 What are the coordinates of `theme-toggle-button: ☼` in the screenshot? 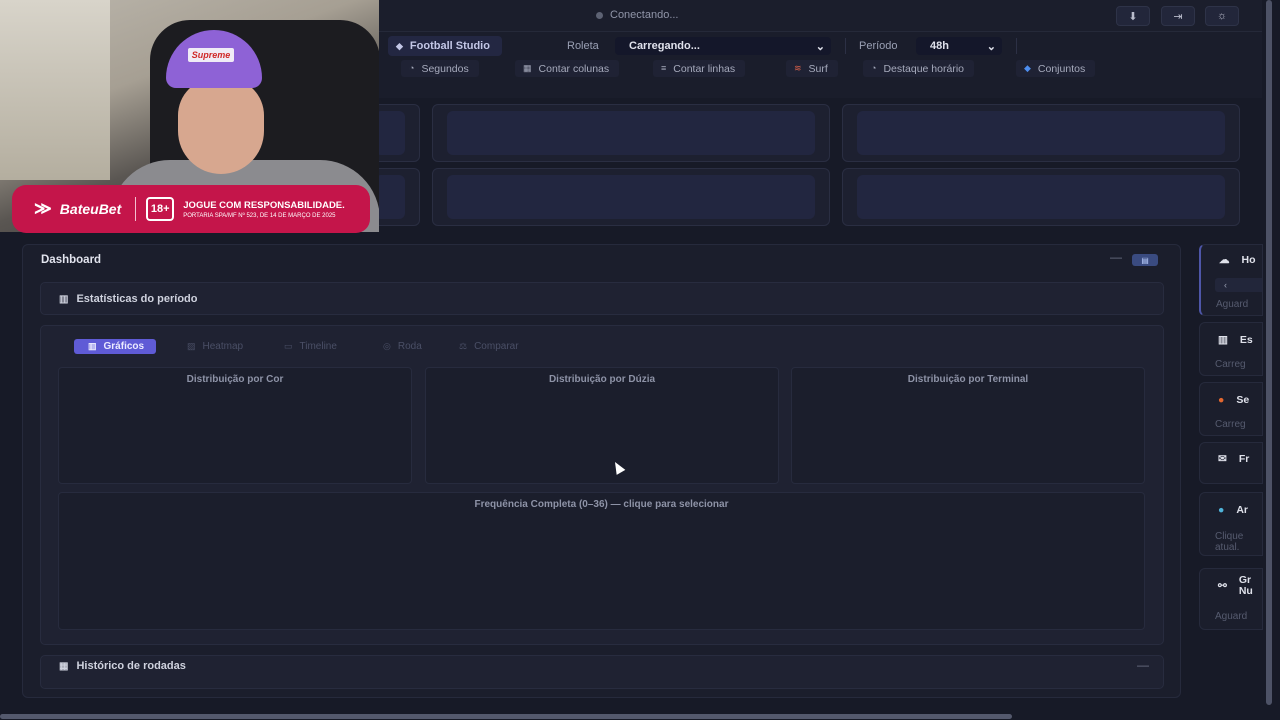 It's located at (1222, 16).